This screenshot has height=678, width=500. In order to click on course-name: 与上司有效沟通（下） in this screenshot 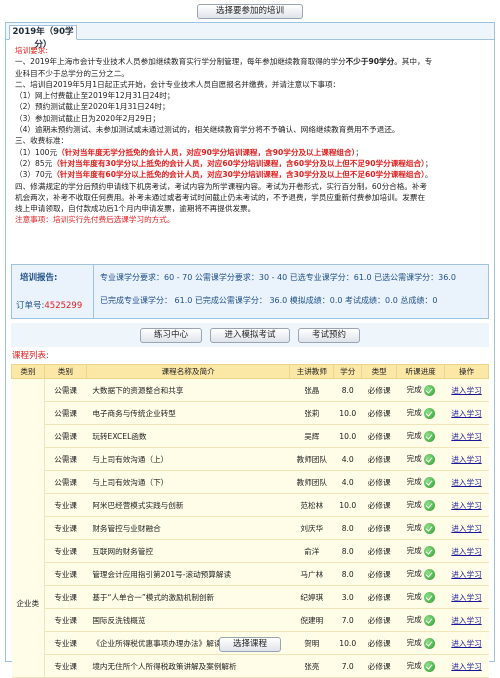, I will do `click(188, 482)`.